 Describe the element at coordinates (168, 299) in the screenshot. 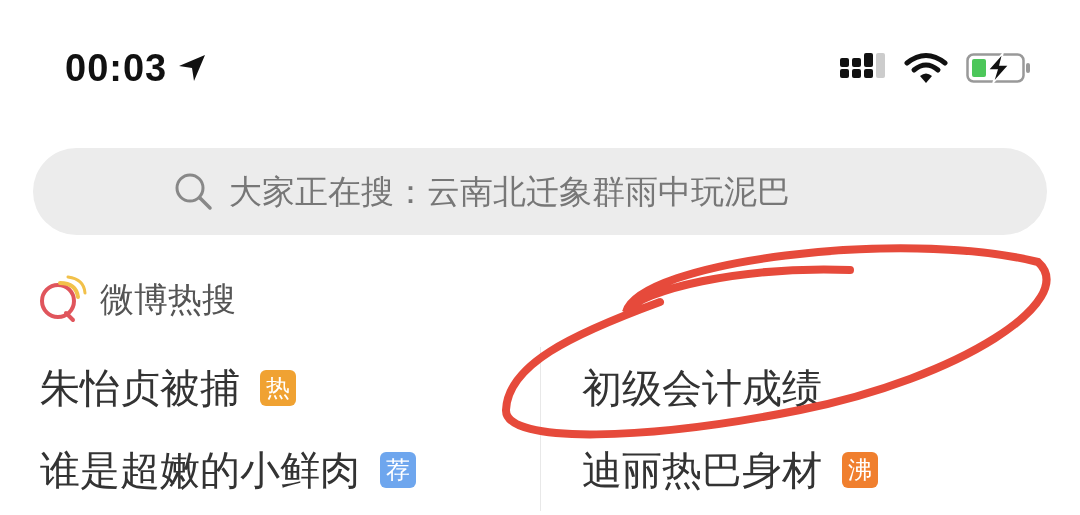

I see `section-title: 微博热搜` at that location.